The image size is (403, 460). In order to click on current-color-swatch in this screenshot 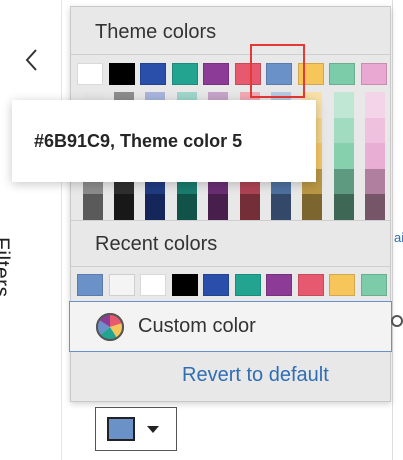, I will do `click(121, 429)`.